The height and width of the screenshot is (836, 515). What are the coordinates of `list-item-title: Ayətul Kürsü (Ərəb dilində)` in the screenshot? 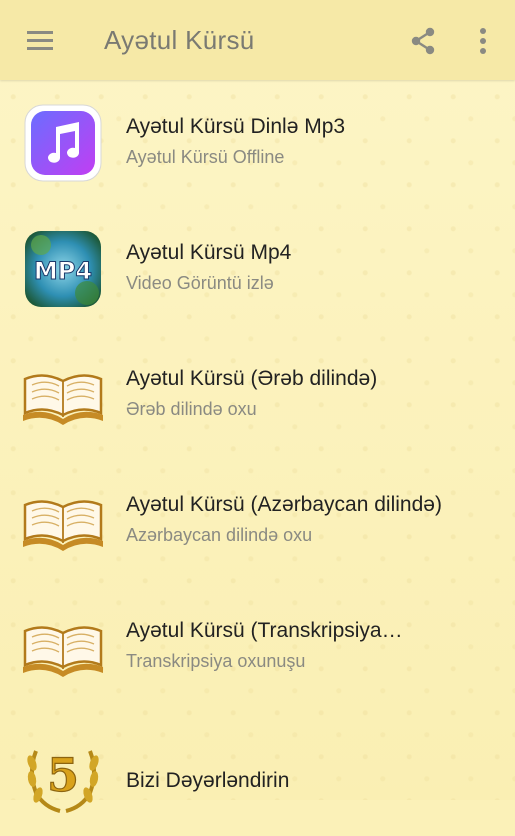 It's located at (252, 378).